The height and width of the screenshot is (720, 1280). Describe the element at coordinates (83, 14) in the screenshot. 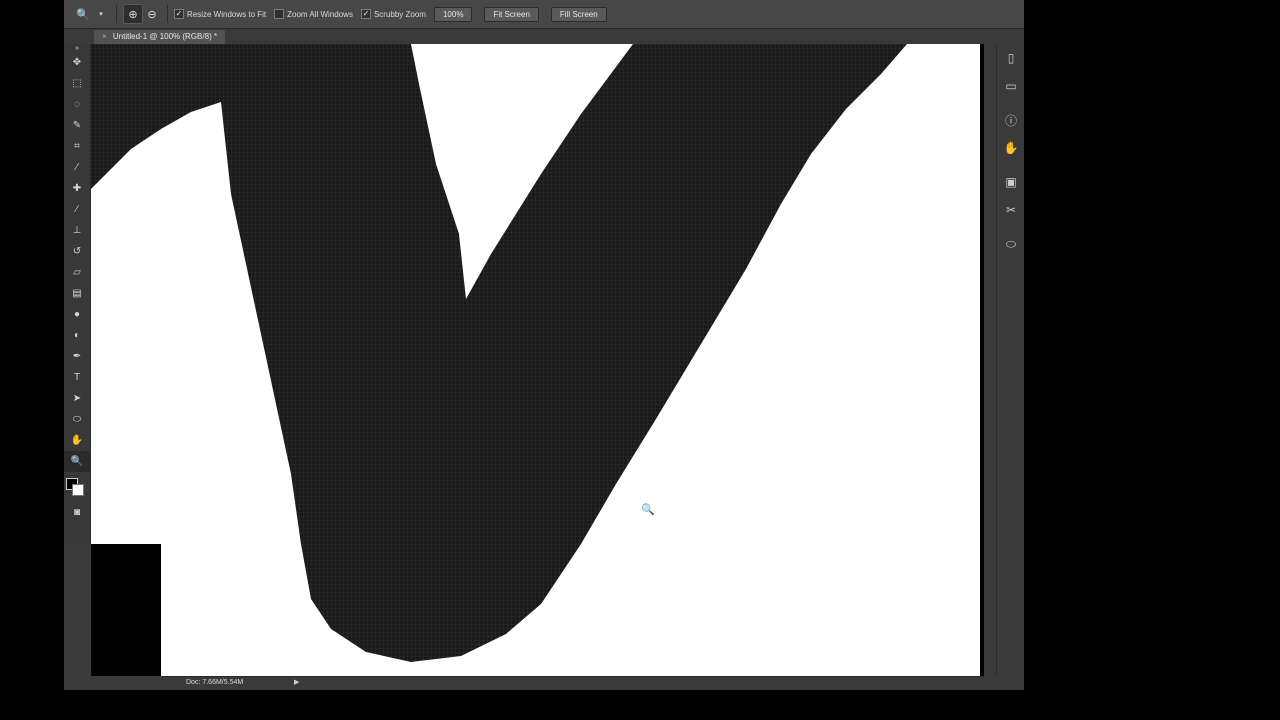

I see `zoom-tool-preset-icon: 🔍` at that location.